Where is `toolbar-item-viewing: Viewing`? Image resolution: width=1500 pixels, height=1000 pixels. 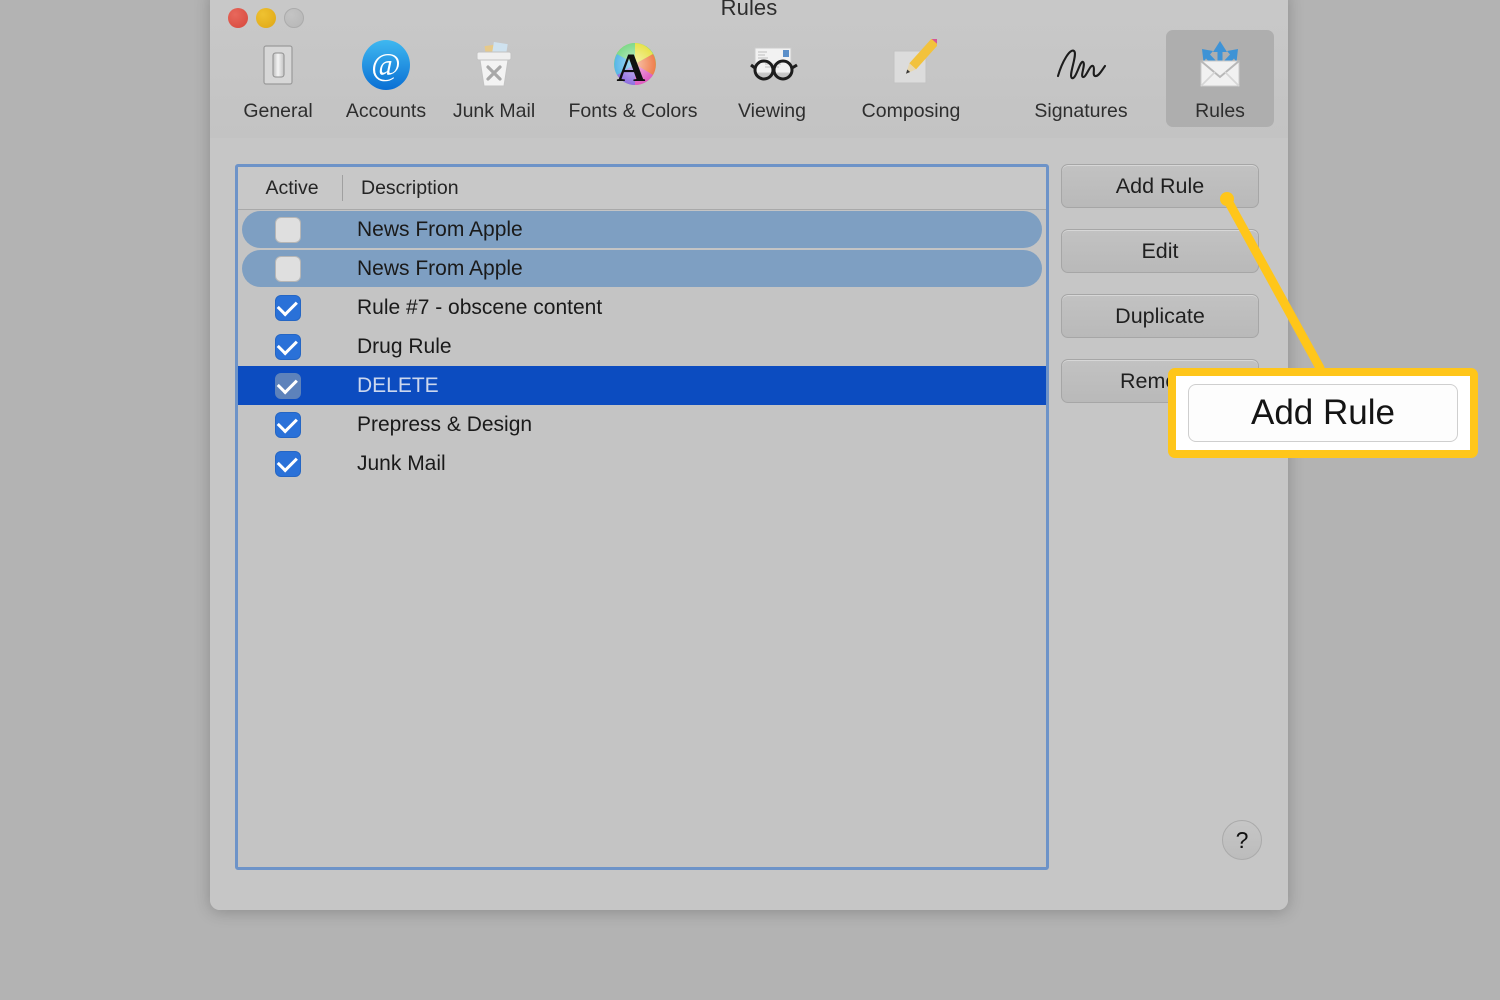
toolbar-item-viewing: Viewing is located at coordinates (772, 78).